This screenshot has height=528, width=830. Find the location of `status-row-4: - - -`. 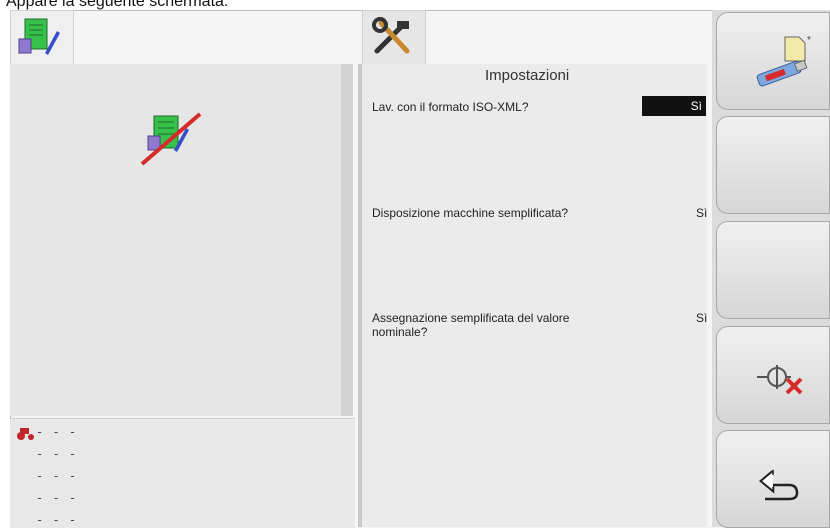

status-row-4: - - - is located at coordinates (57, 498).